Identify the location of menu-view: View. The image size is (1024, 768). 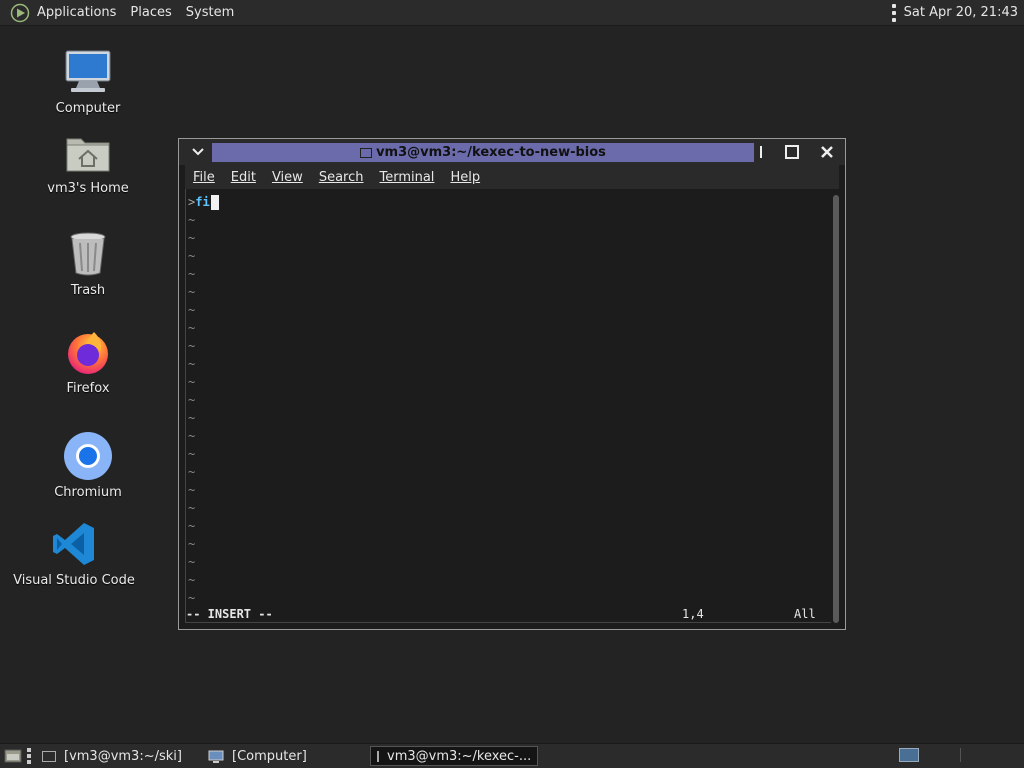
(287, 177).